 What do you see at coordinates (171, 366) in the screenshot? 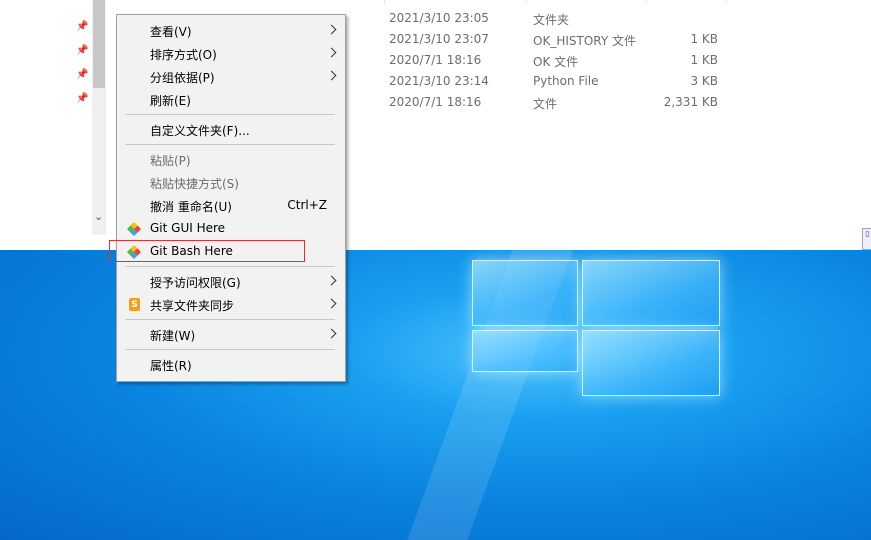
I see `menu-item-label: 属性(R)` at bounding box center [171, 366].